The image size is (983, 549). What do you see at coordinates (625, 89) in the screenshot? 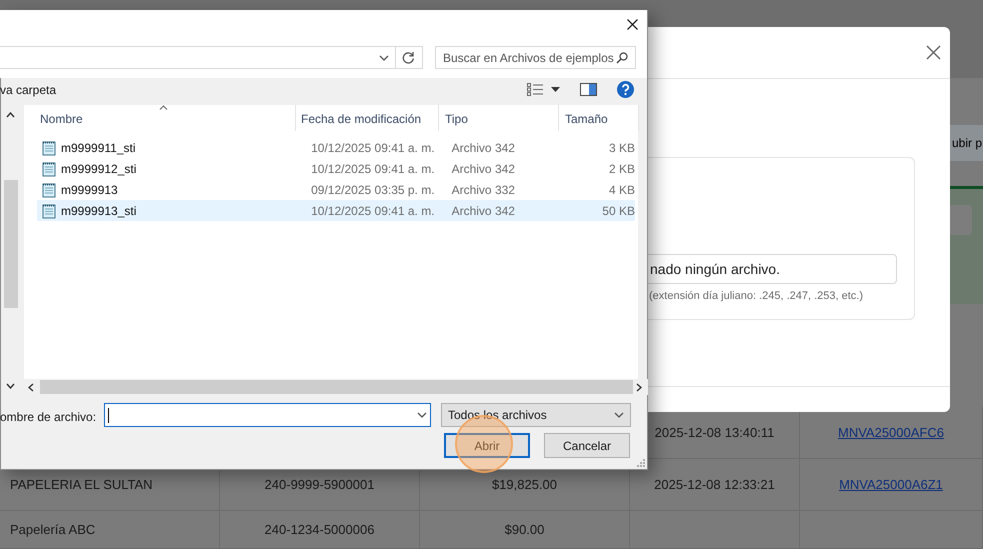
I see `help-icon` at bounding box center [625, 89].